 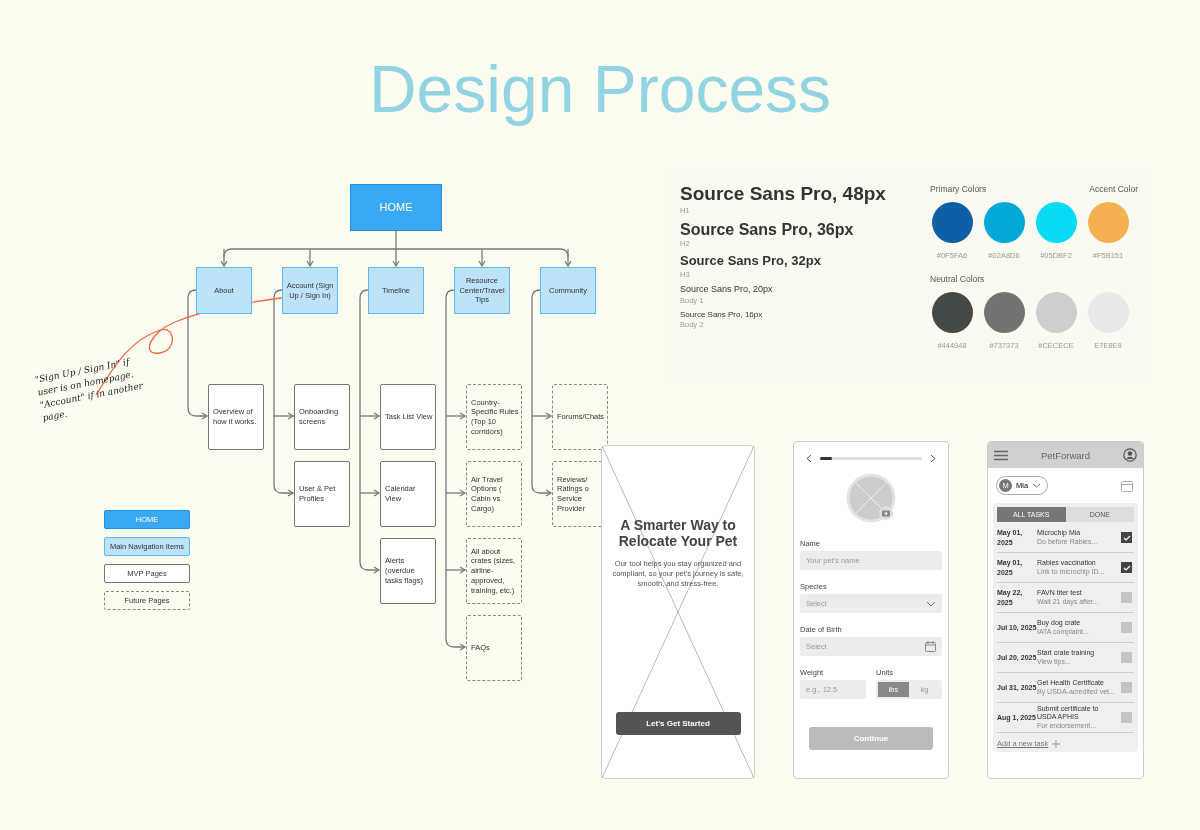 What do you see at coordinates (678, 533) in the screenshot?
I see `hero-heading: A Smarter Way to Relocate Your Pet` at bounding box center [678, 533].